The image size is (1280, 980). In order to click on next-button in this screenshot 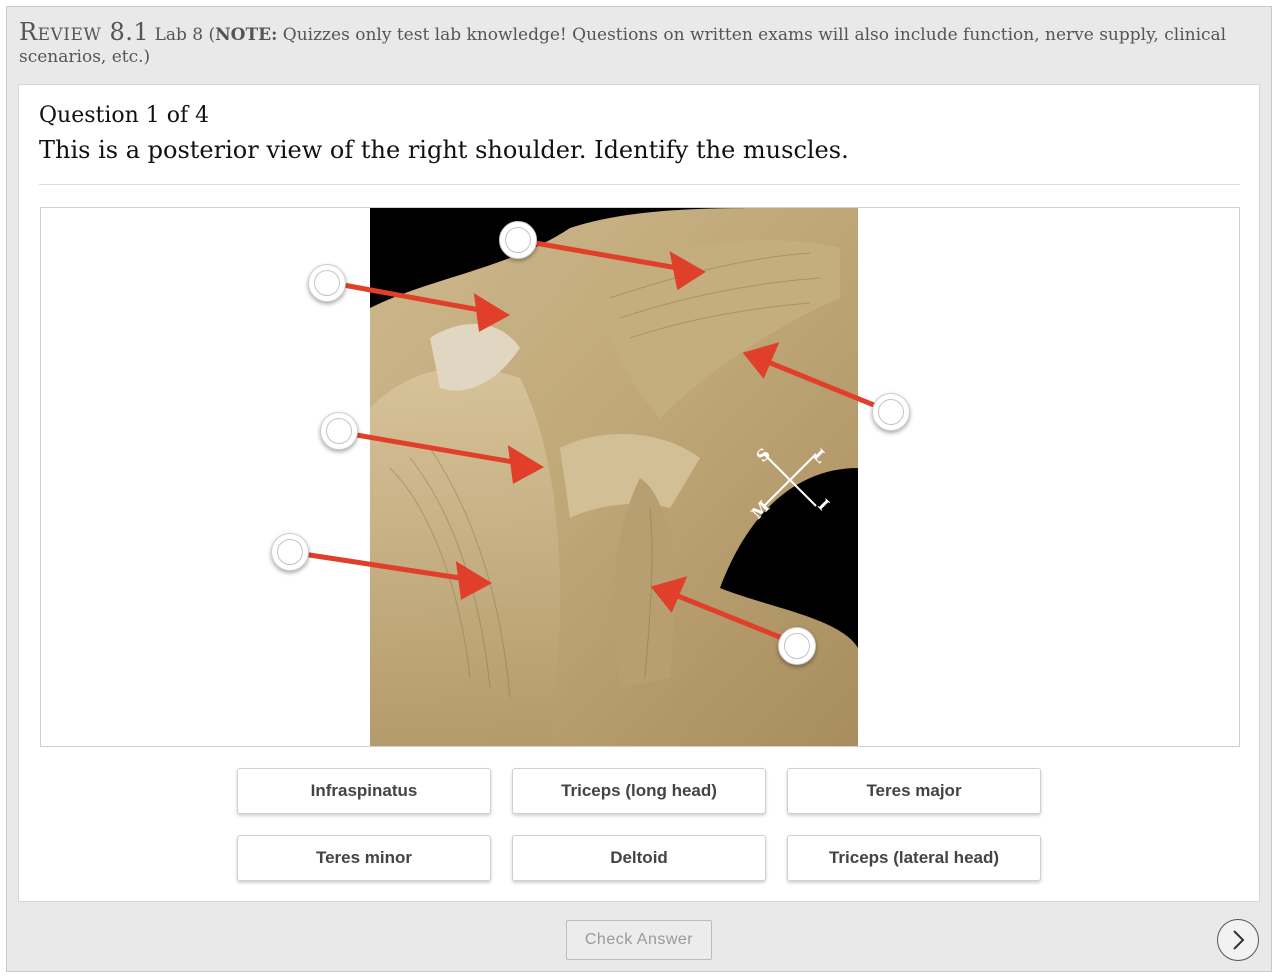, I will do `click(1238, 940)`.